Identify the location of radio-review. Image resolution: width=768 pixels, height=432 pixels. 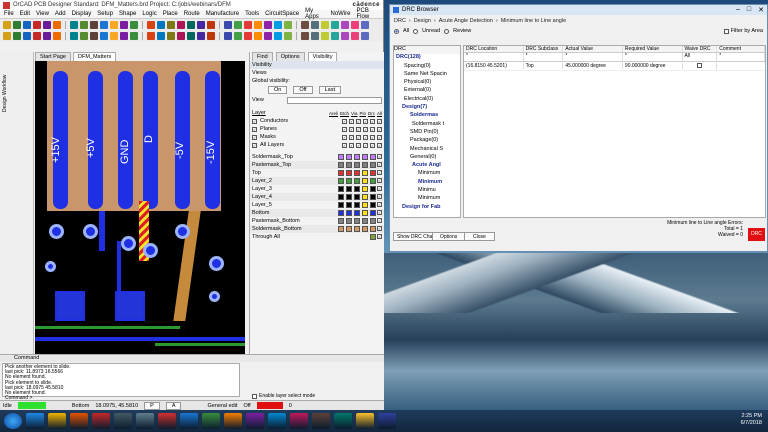
(447, 31).